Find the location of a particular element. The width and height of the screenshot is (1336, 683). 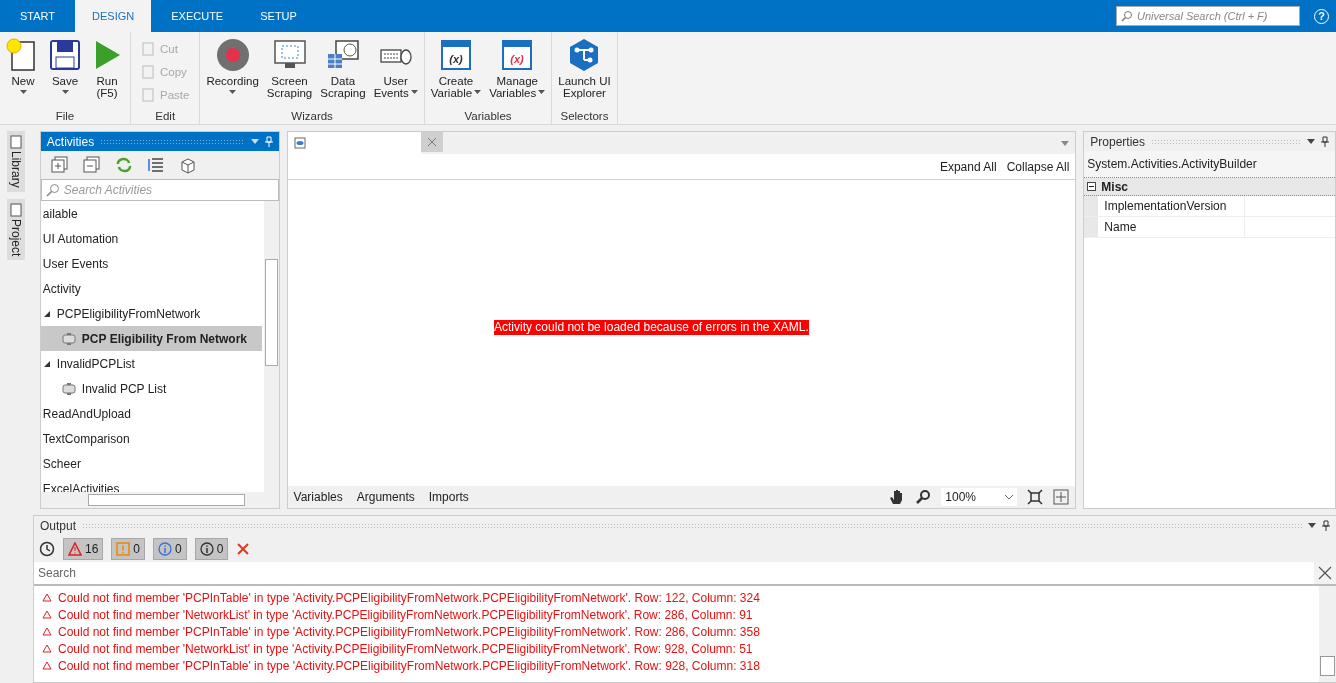

side-tab: Library is located at coordinates (16, 161).